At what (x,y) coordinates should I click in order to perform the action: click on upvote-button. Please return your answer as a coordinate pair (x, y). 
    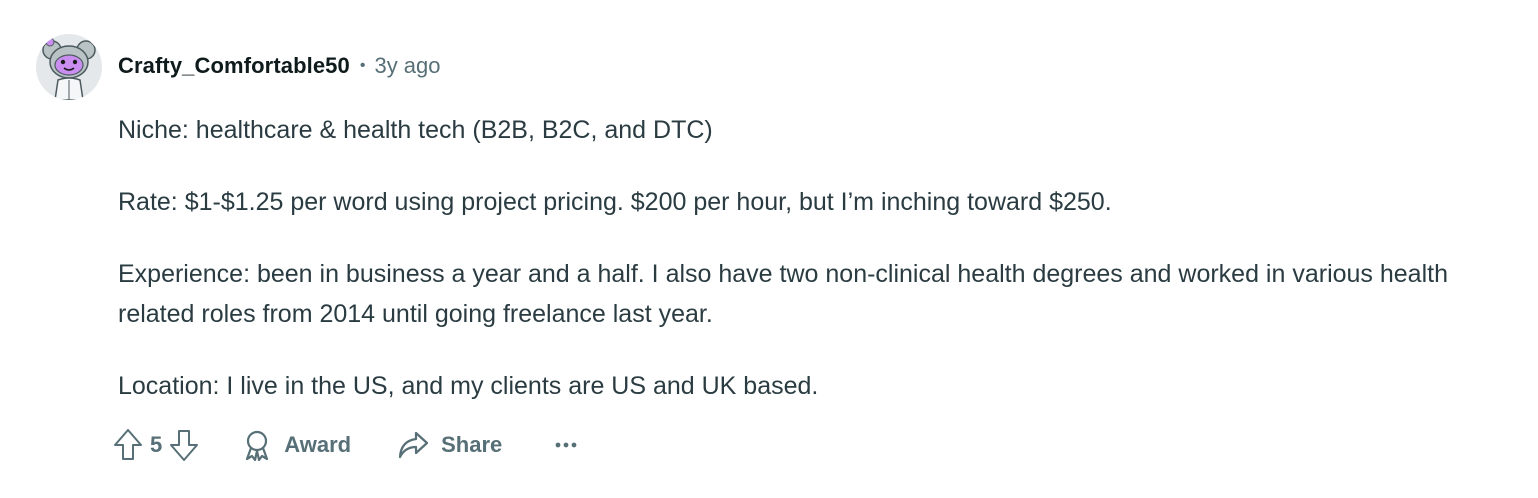
    Looking at the image, I should click on (128, 445).